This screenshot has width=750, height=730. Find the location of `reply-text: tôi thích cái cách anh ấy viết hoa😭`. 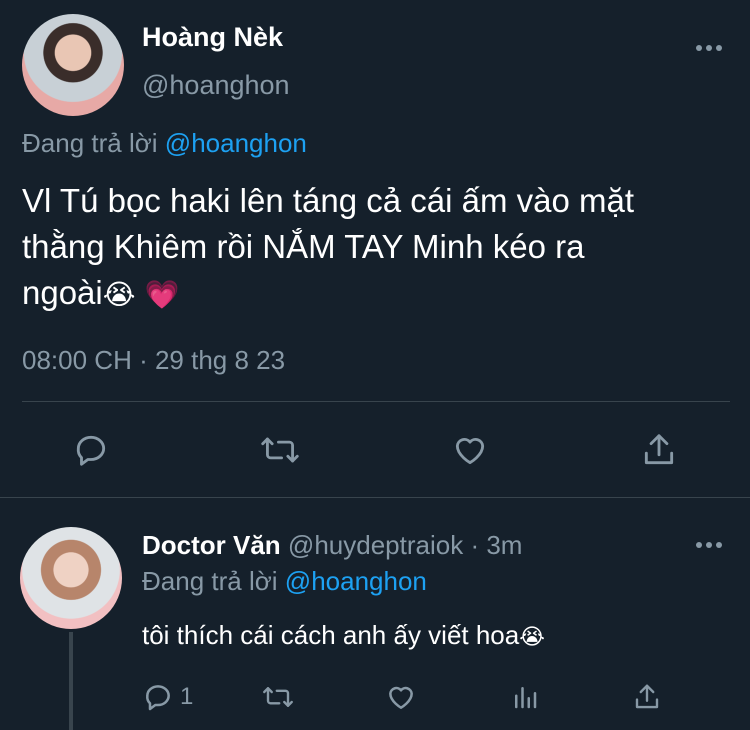

reply-text: tôi thích cái cách anh ấy viết hoa😭 is located at coordinates (343, 635).